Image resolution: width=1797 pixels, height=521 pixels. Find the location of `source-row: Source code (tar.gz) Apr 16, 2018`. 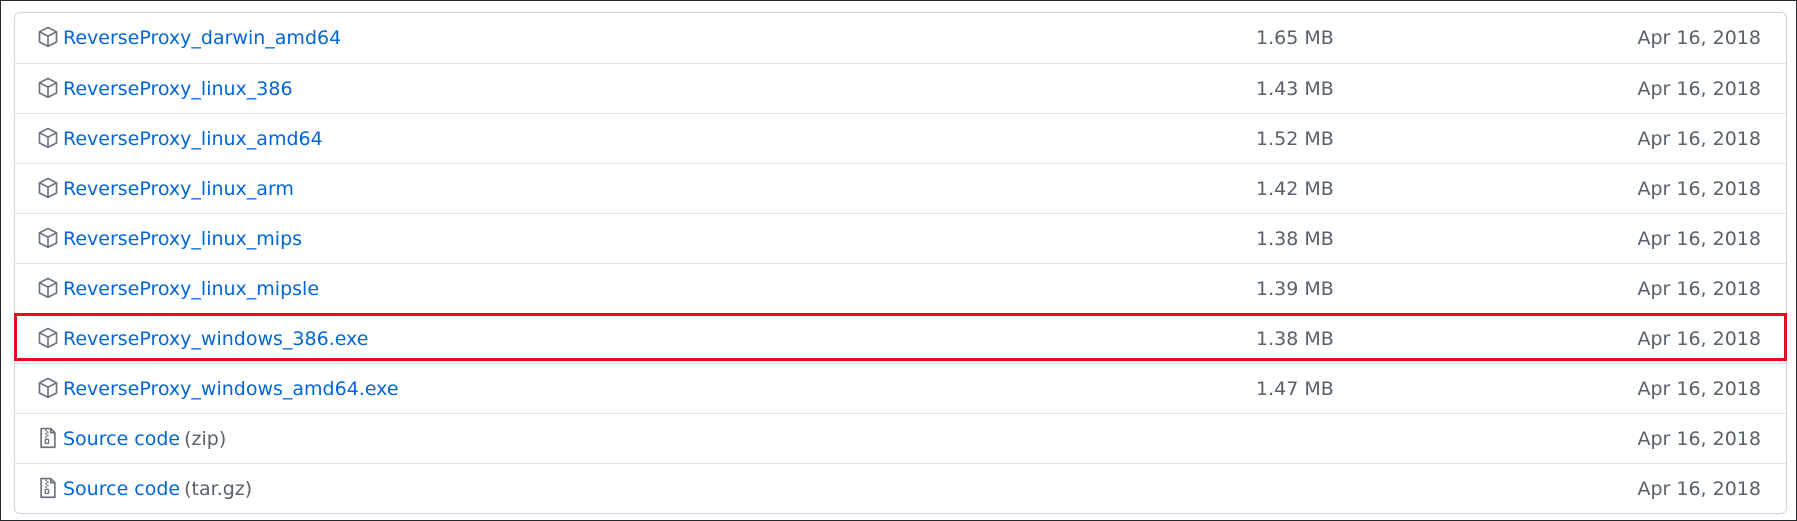

source-row: Source code (tar.gz) Apr 16, 2018 is located at coordinates (900, 488).